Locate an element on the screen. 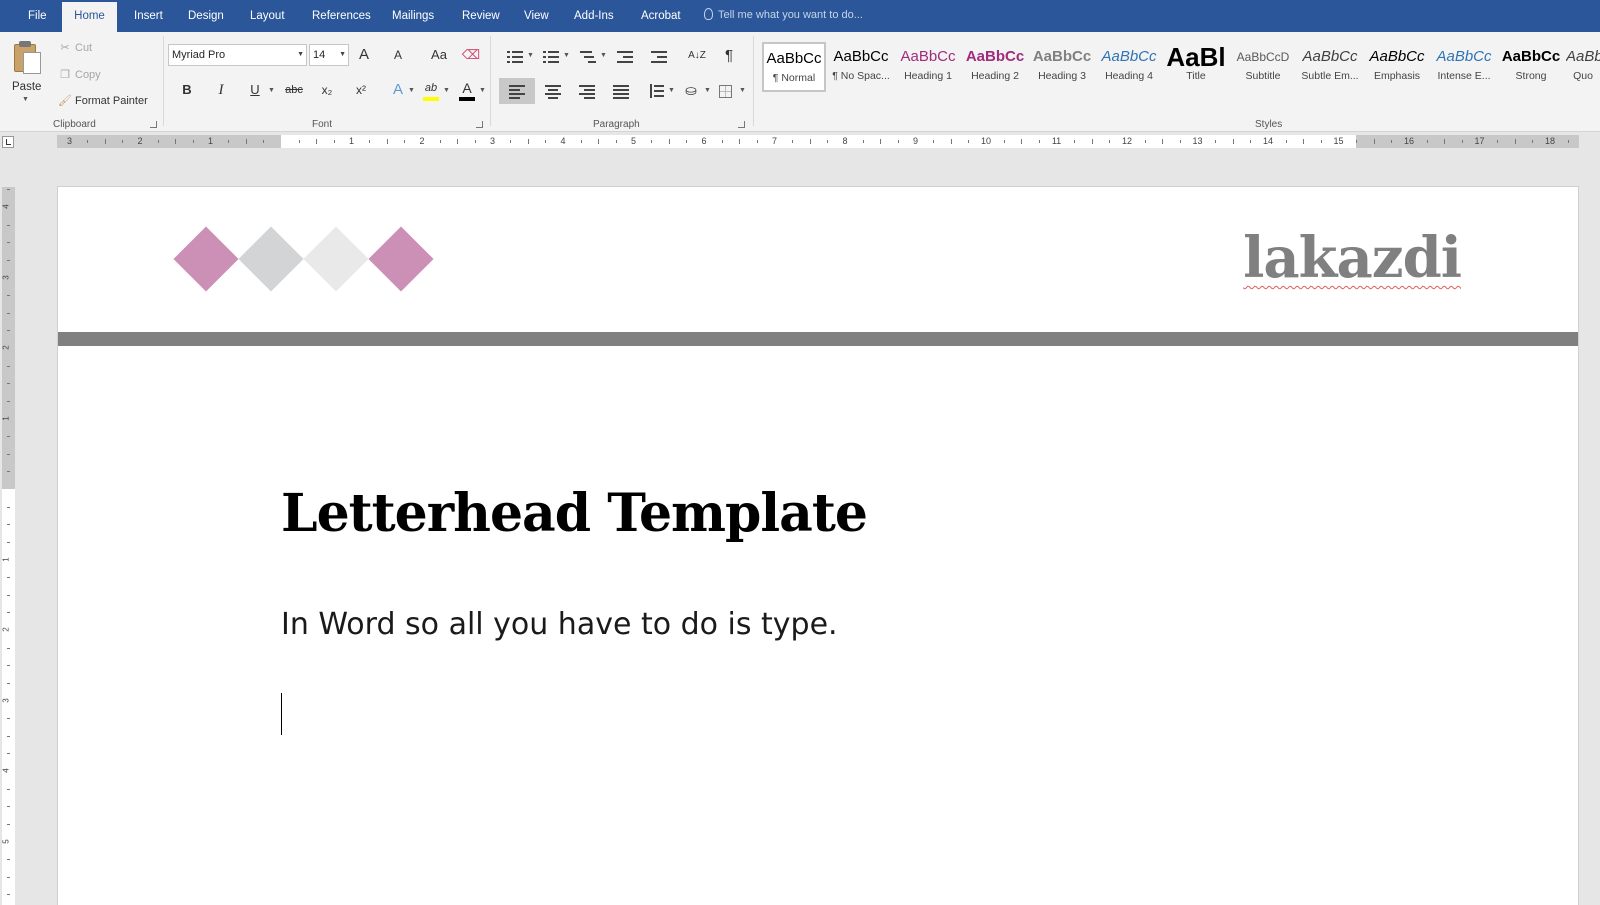  italic-button: I is located at coordinates (221, 90).